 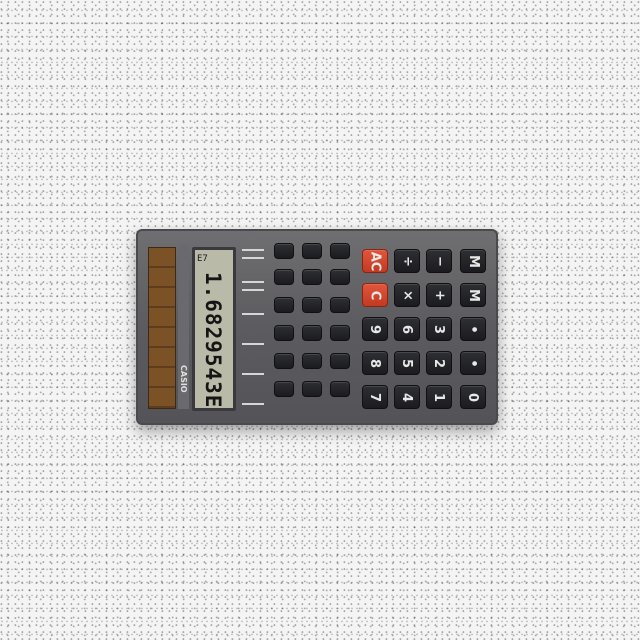 I want to click on digit-8-button: 8, so click(x=375, y=363).